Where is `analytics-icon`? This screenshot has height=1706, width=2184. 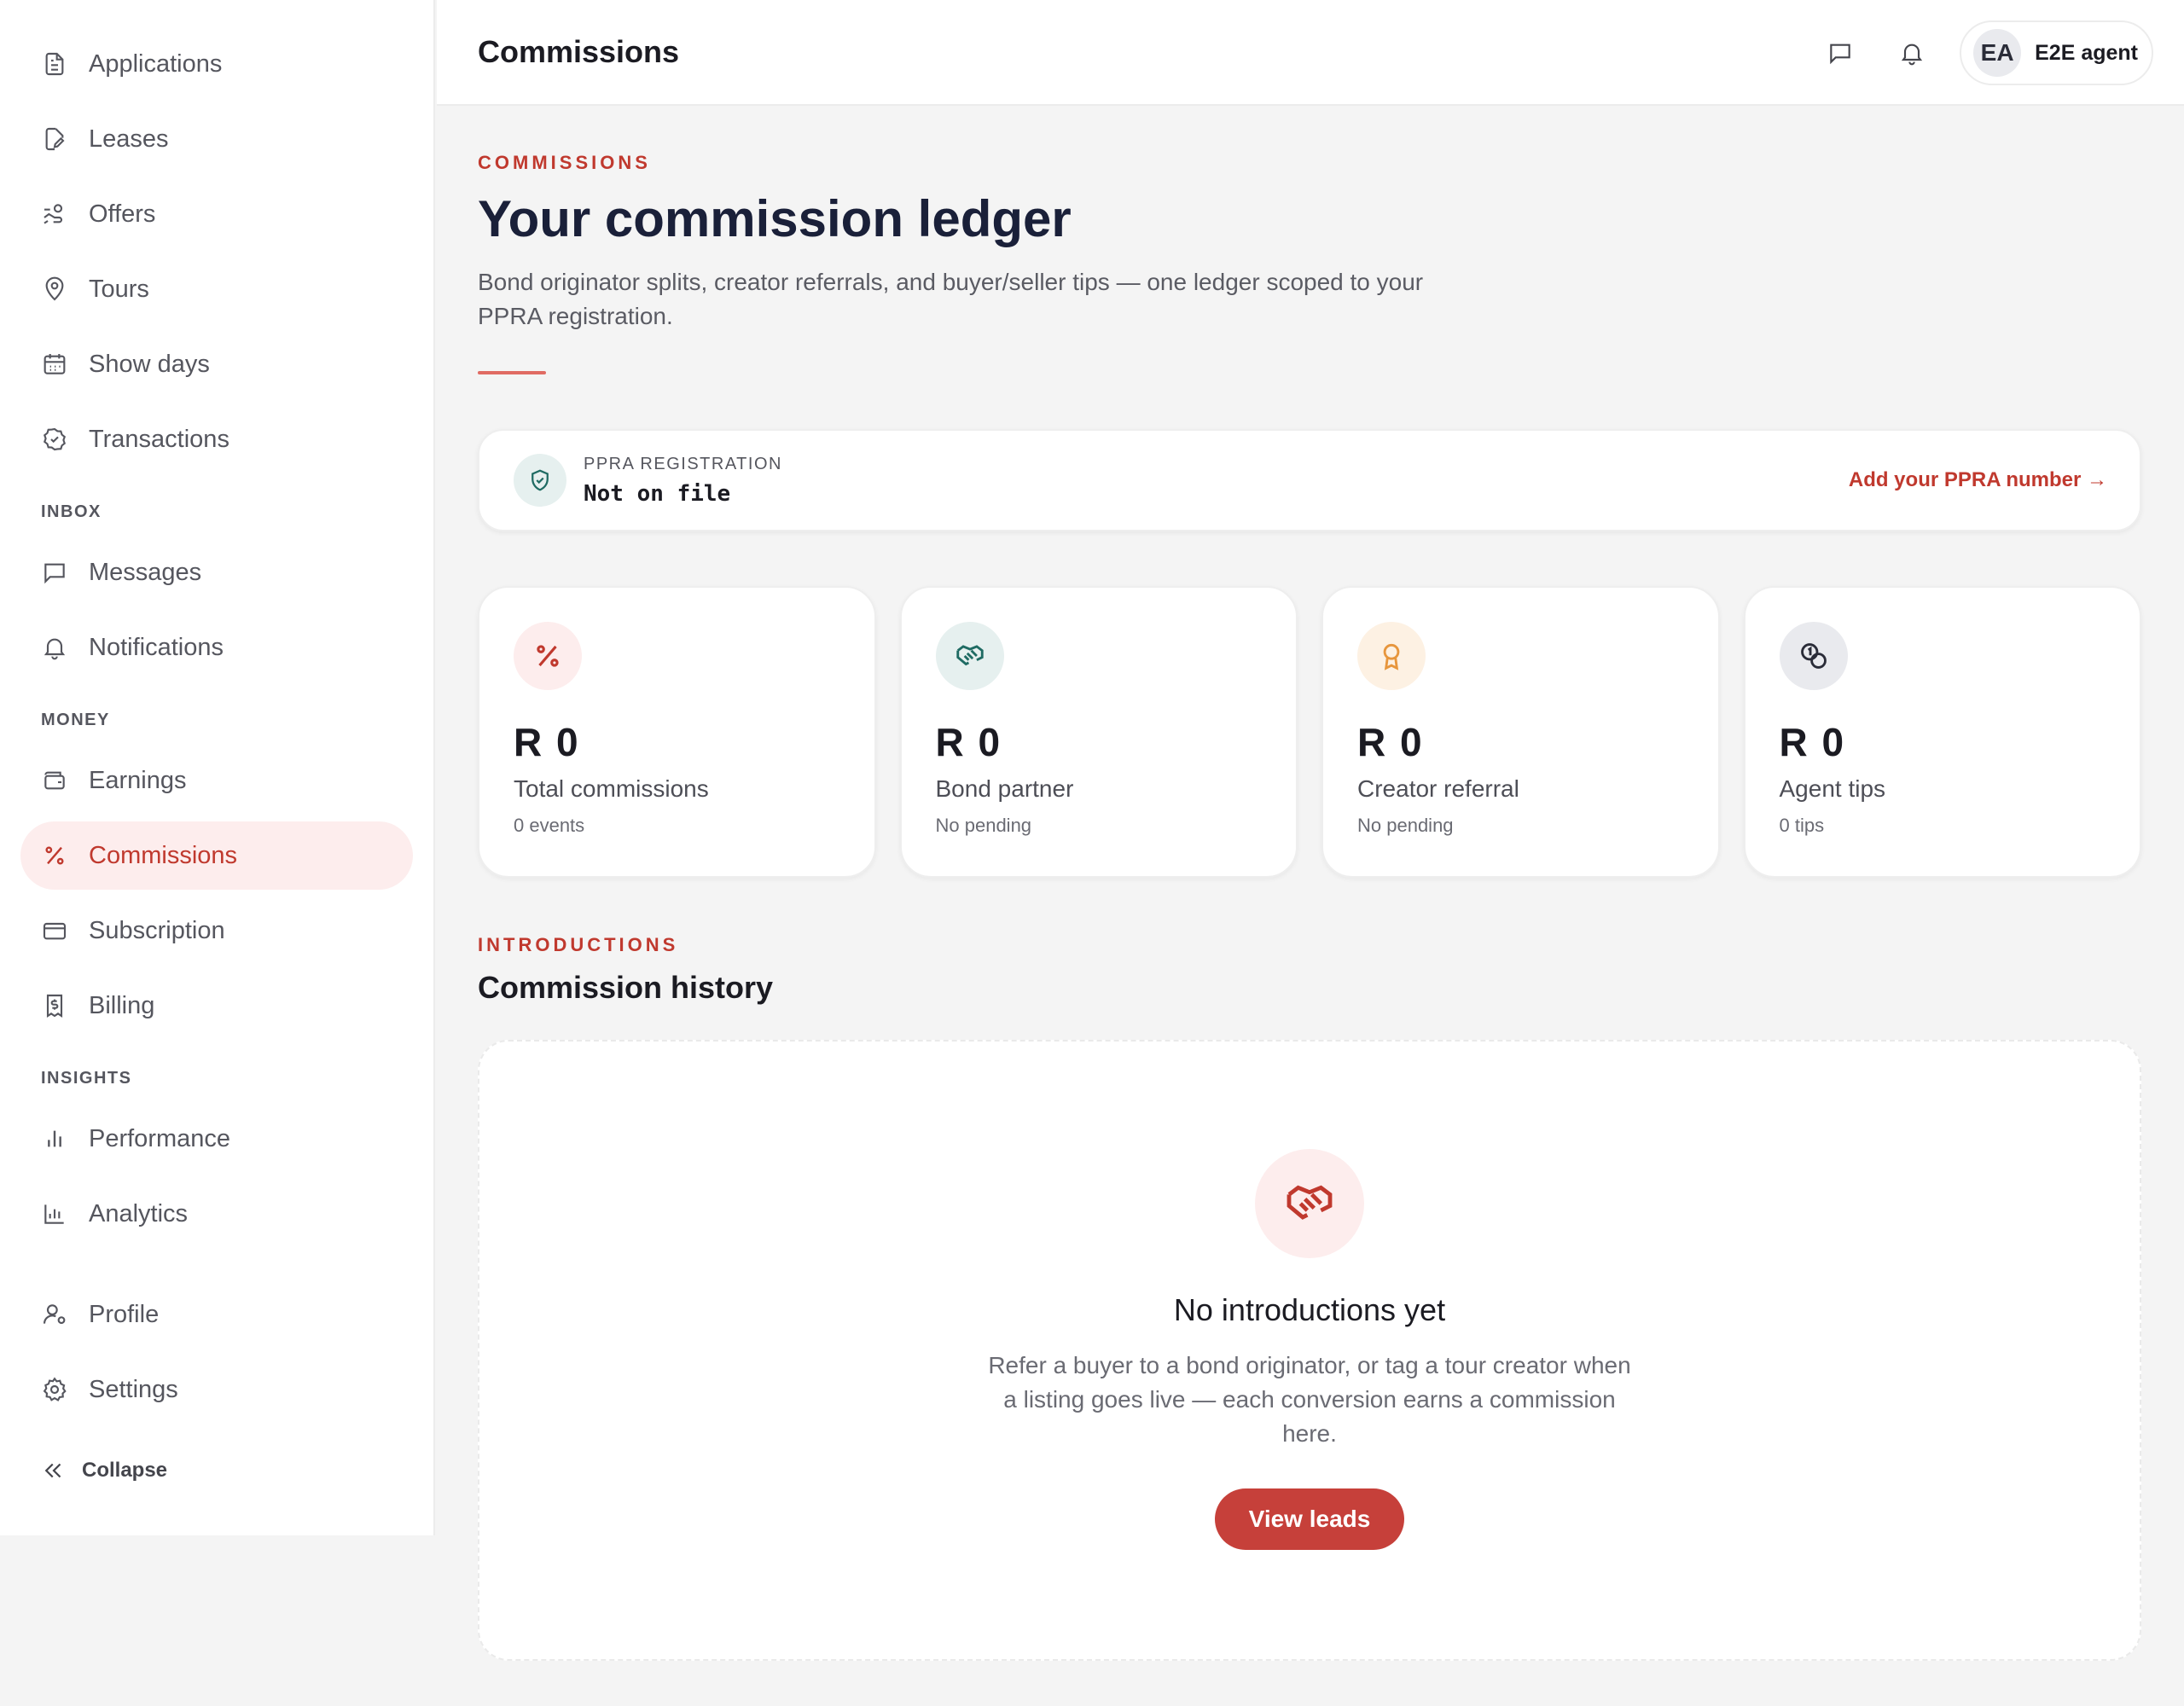 analytics-icon is located at coordinates (54, 1213).